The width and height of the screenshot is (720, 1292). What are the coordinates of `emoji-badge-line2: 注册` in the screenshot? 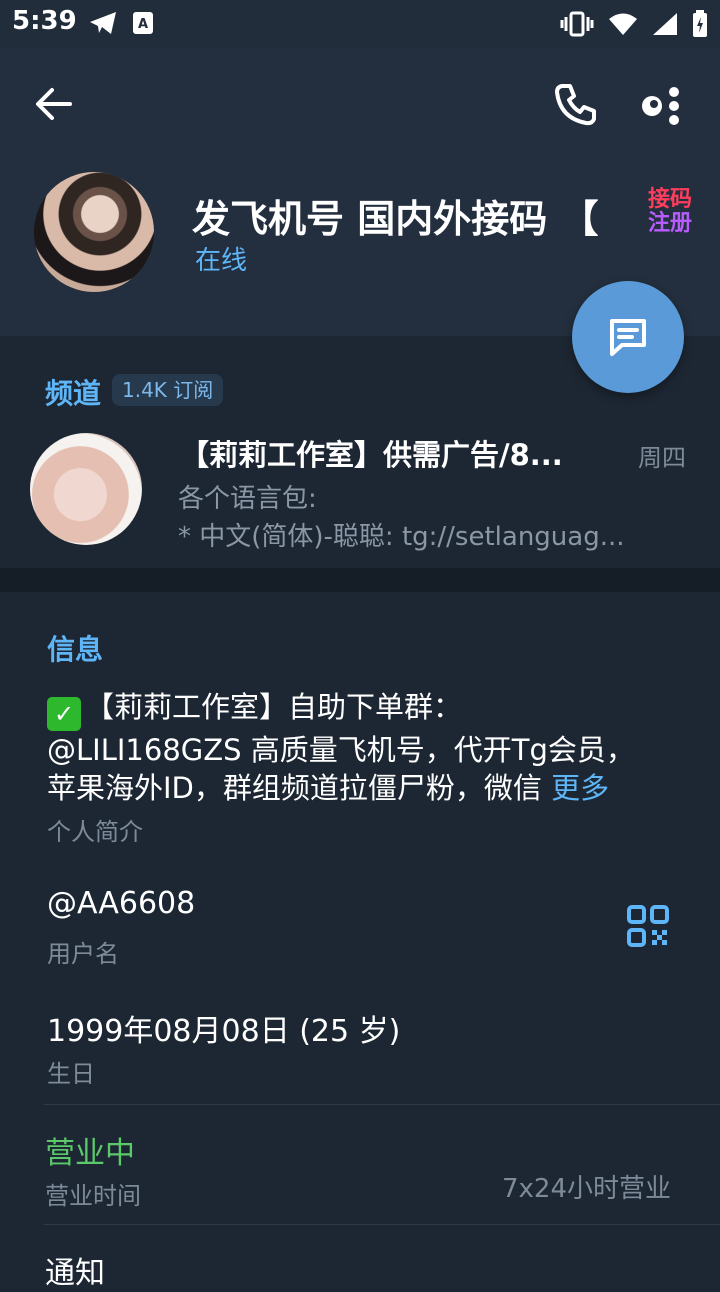 It's located at (670, 223).